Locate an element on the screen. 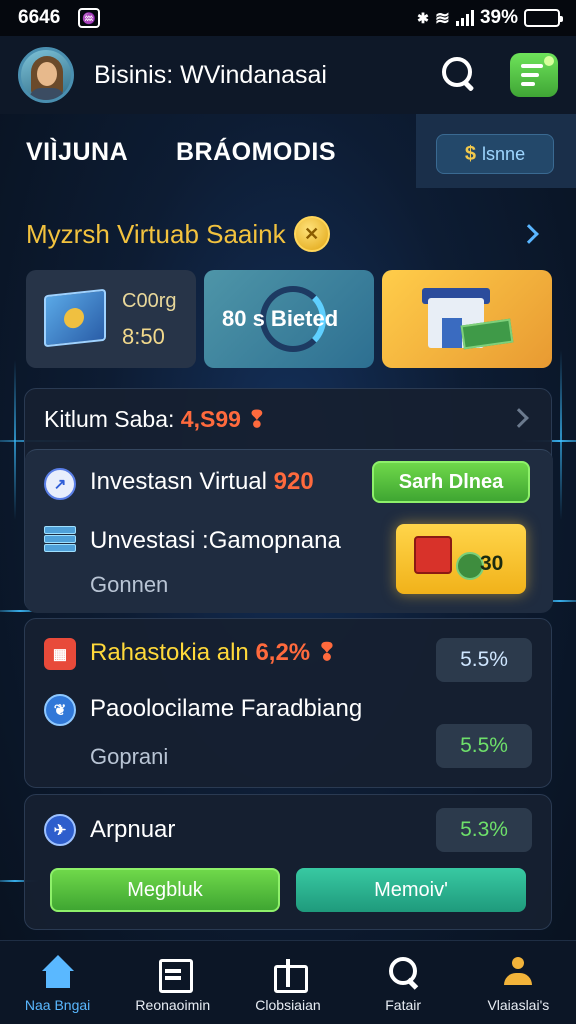 The width and height of the screenshot is (576, 1024). bird-icon: ✈ is located at coordinates (60, 830).